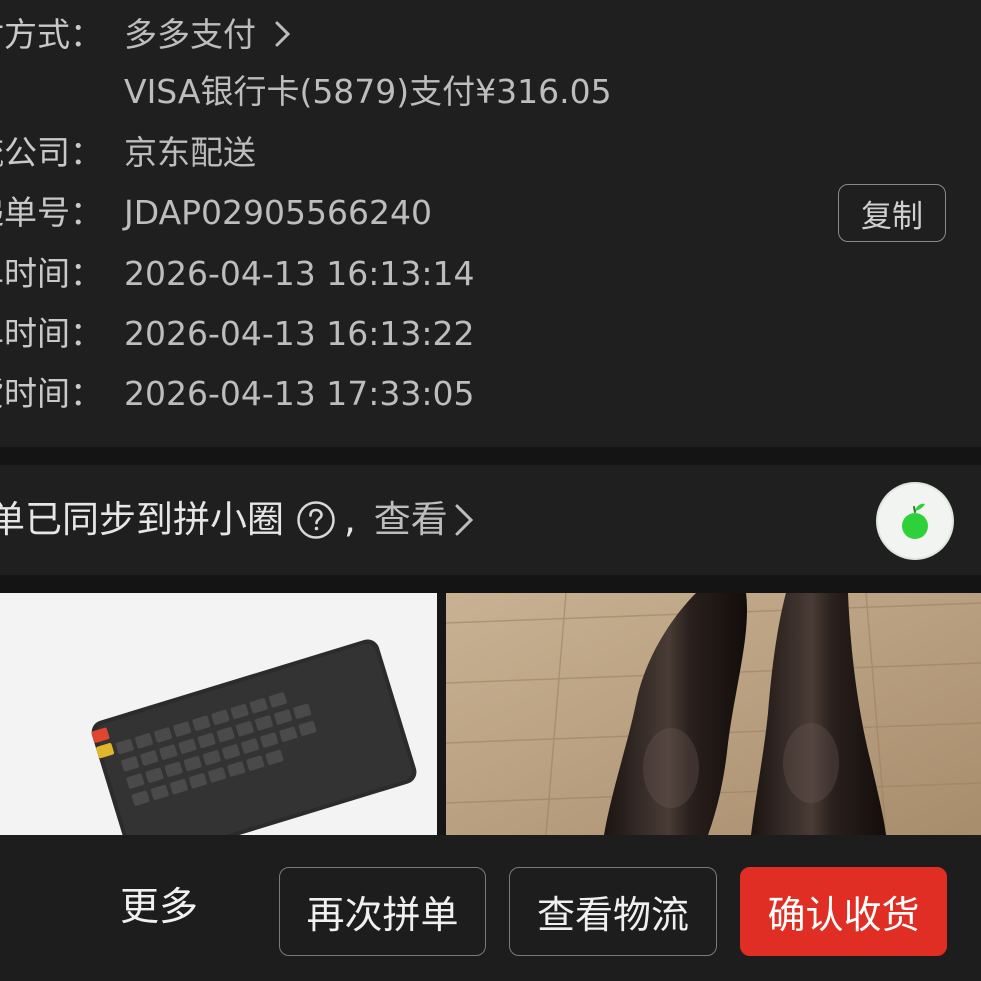  Describe the element at coordinates (613, 911) in the screenshot. I see `track-logistics-button: 查看物流` at that location.